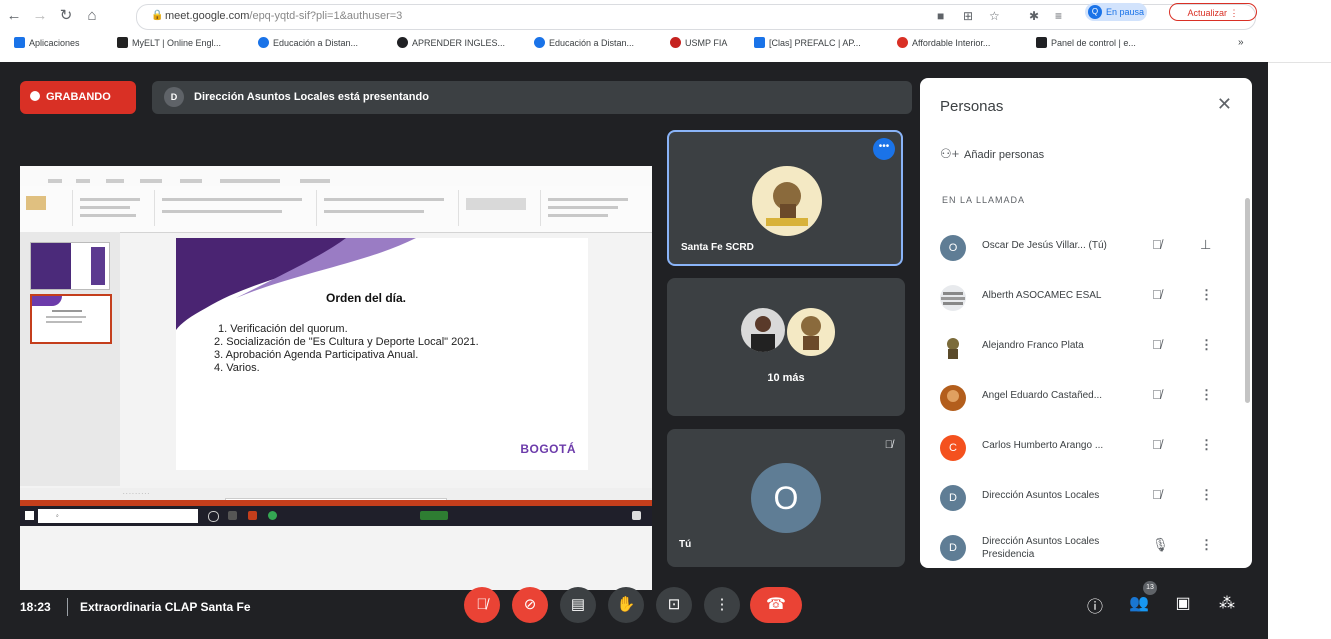  Describe the element at coordinates (578, 605) in the screenshot. I see `captions-button: ▤` at that location.